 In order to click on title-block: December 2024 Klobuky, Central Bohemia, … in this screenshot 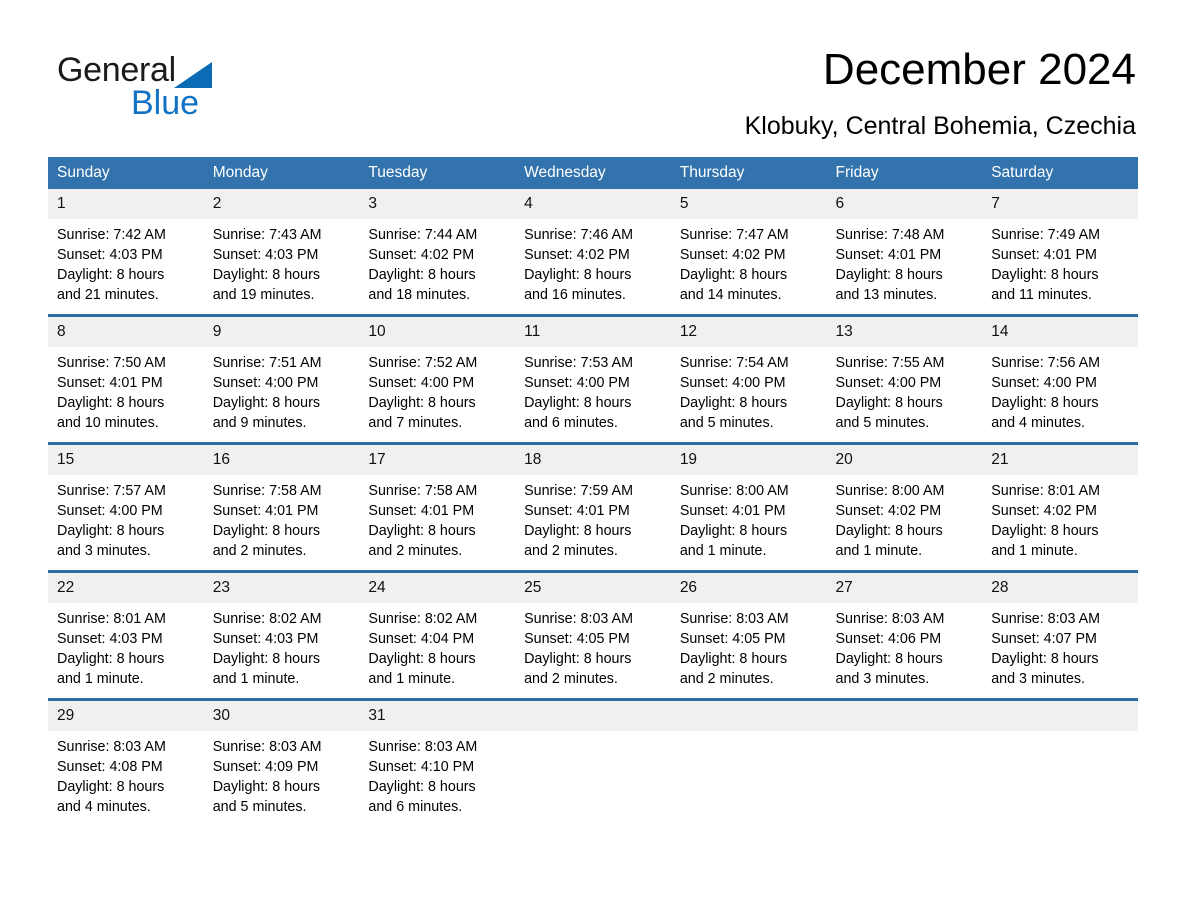, I will do `click(940, 93)`.